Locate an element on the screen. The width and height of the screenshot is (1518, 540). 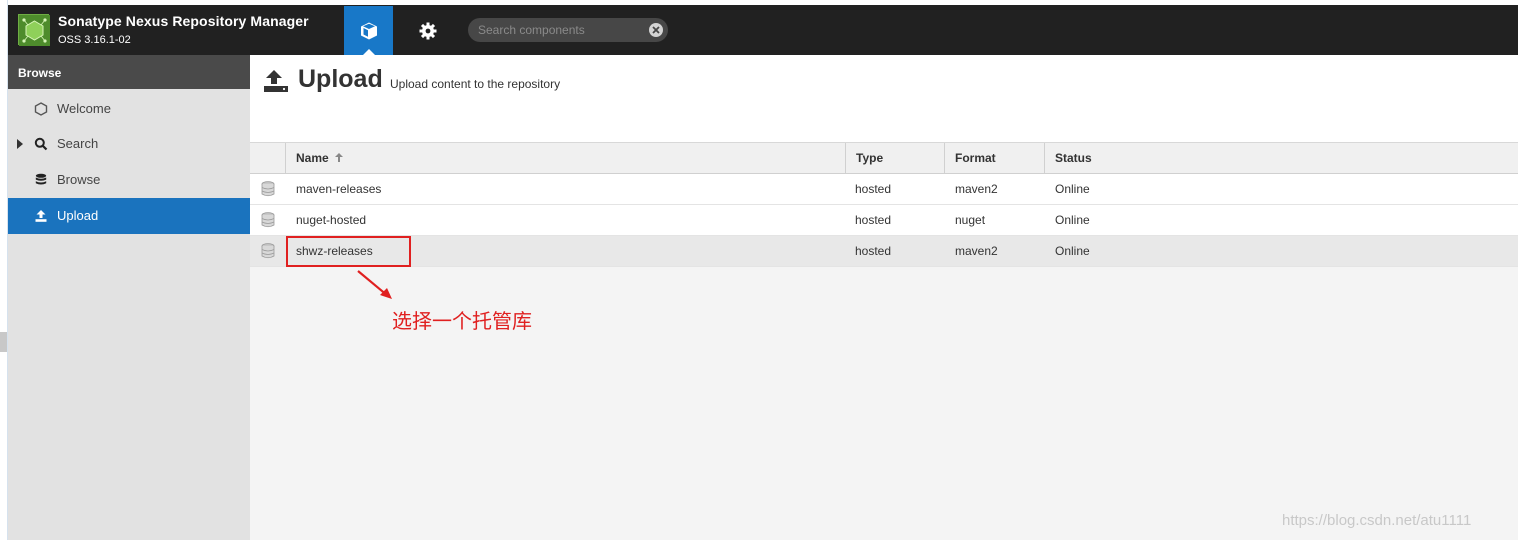
table-row: nuget-hosted hosted nuget Online is located at coordinates (884, 220).